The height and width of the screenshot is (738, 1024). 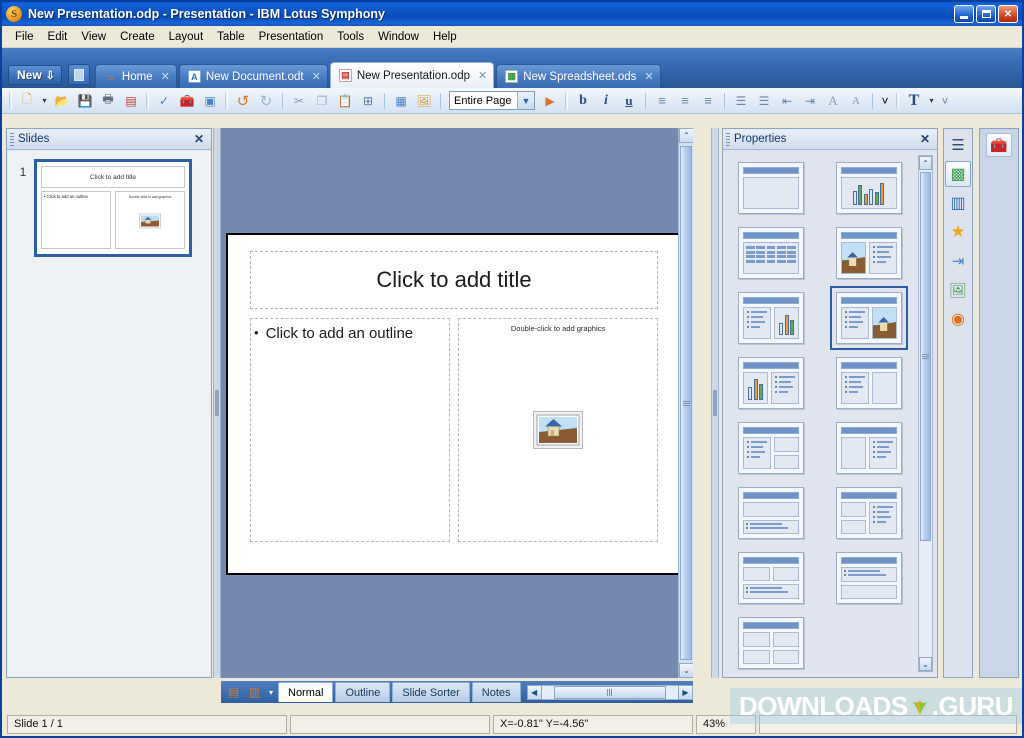 I want to click on cut-icon: ✂, so click(x=299, y=100).